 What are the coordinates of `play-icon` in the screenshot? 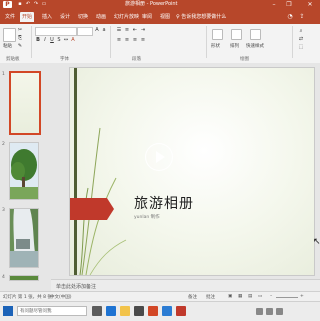 It's located at (160, 157).